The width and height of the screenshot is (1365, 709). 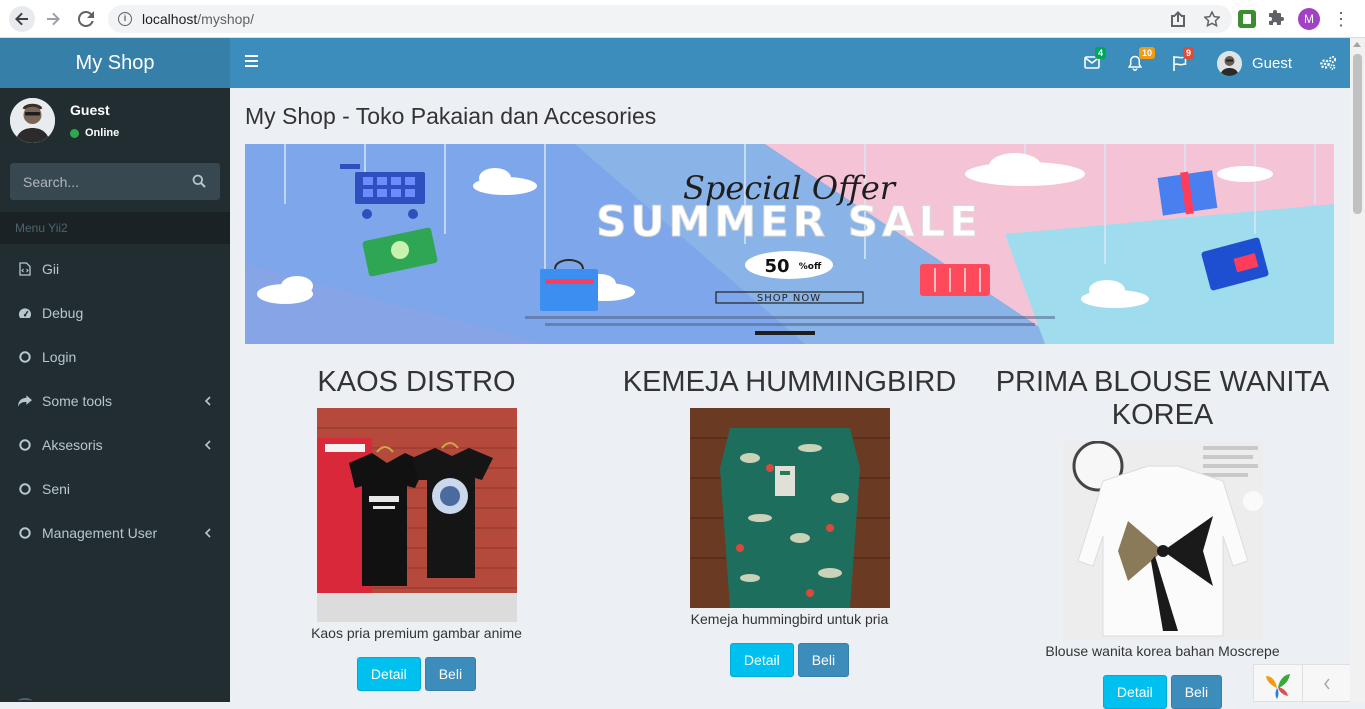 I want to click on url-text: localhost/myshop/, so click(x=198, y=19).